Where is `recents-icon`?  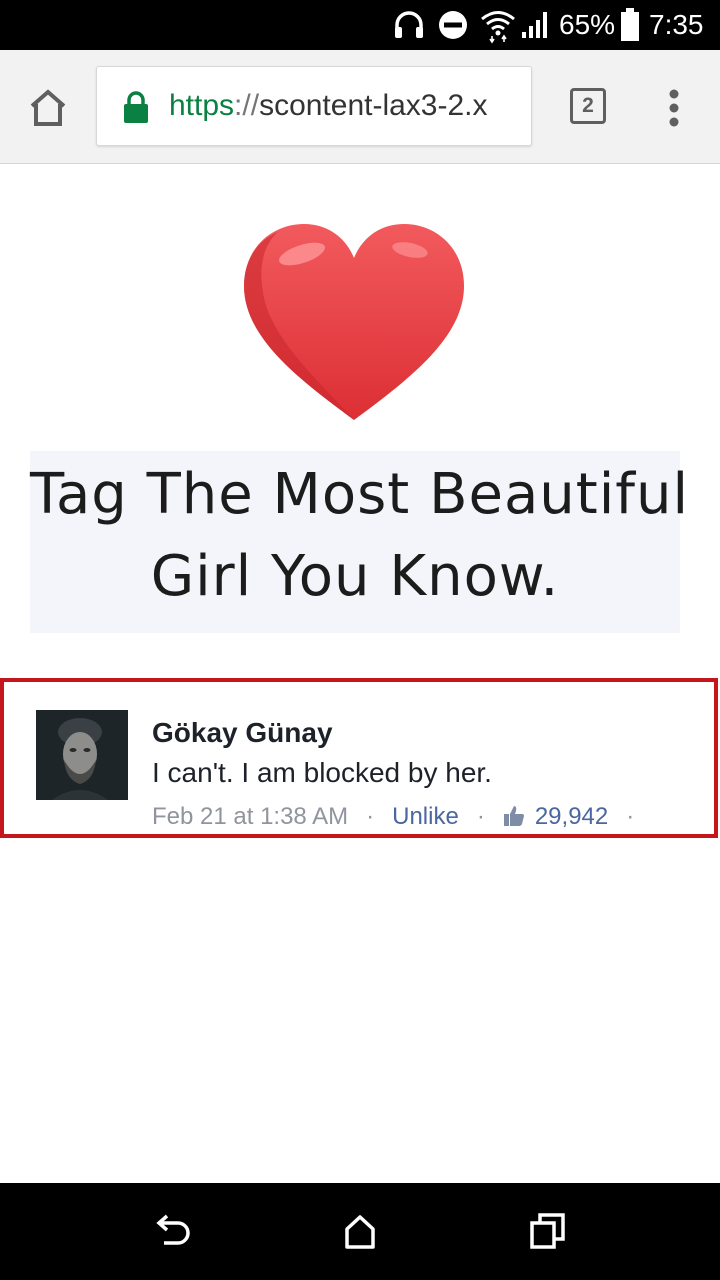 recents-icon is located at coordinates (548, 1231).